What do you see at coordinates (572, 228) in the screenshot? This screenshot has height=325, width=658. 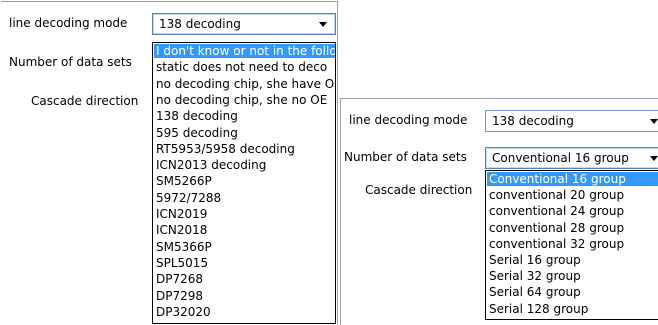 I see `dropdown-option: conventional 28 group` at bounding box center [572, 228].